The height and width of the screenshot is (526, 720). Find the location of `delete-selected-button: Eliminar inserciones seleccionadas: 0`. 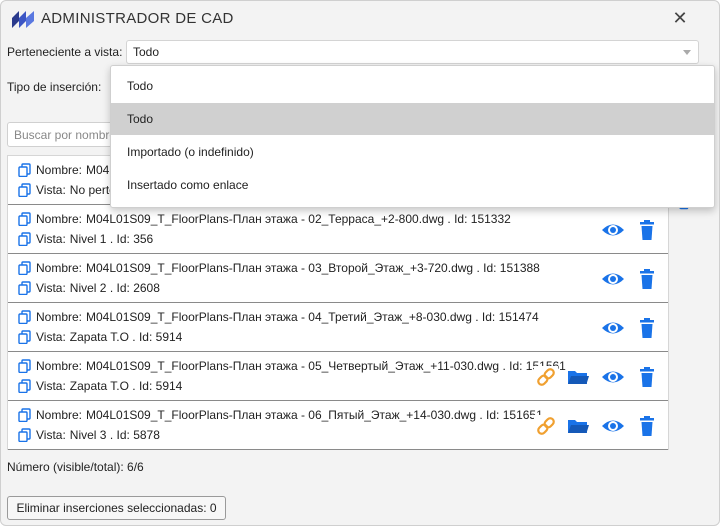

delete-selected-button: Eliminar inserciones seleccionadas: 0 is located at coordinates (116, 508).